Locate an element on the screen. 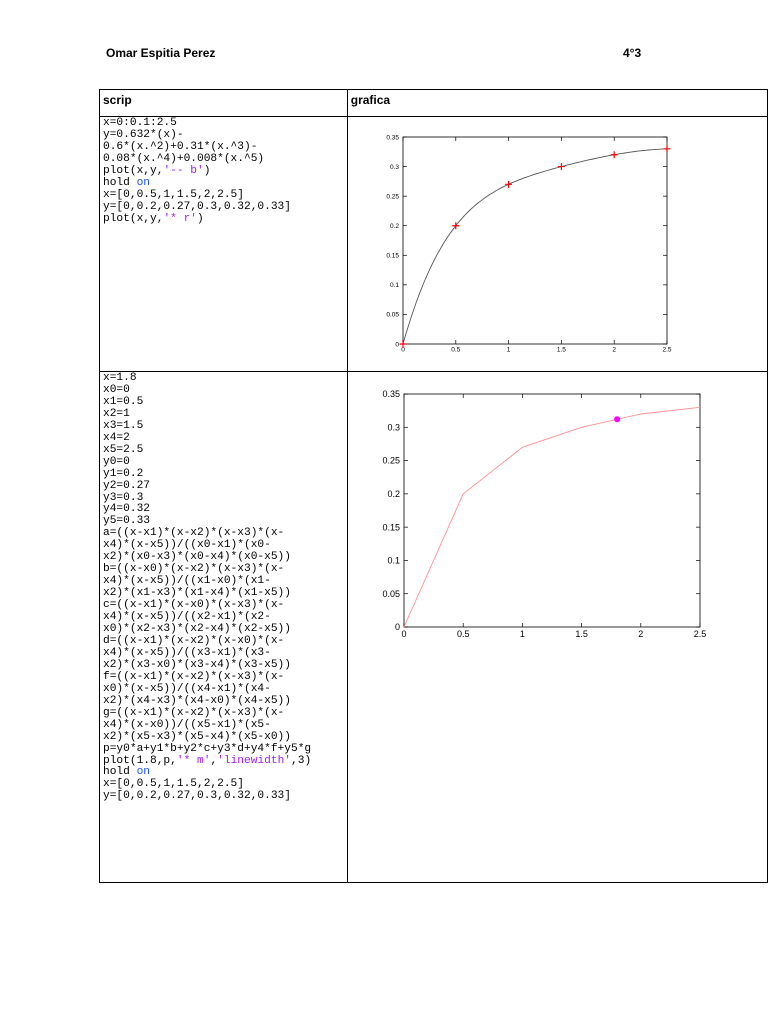  code-string: '-- b' is located at coordinates (183, 170).